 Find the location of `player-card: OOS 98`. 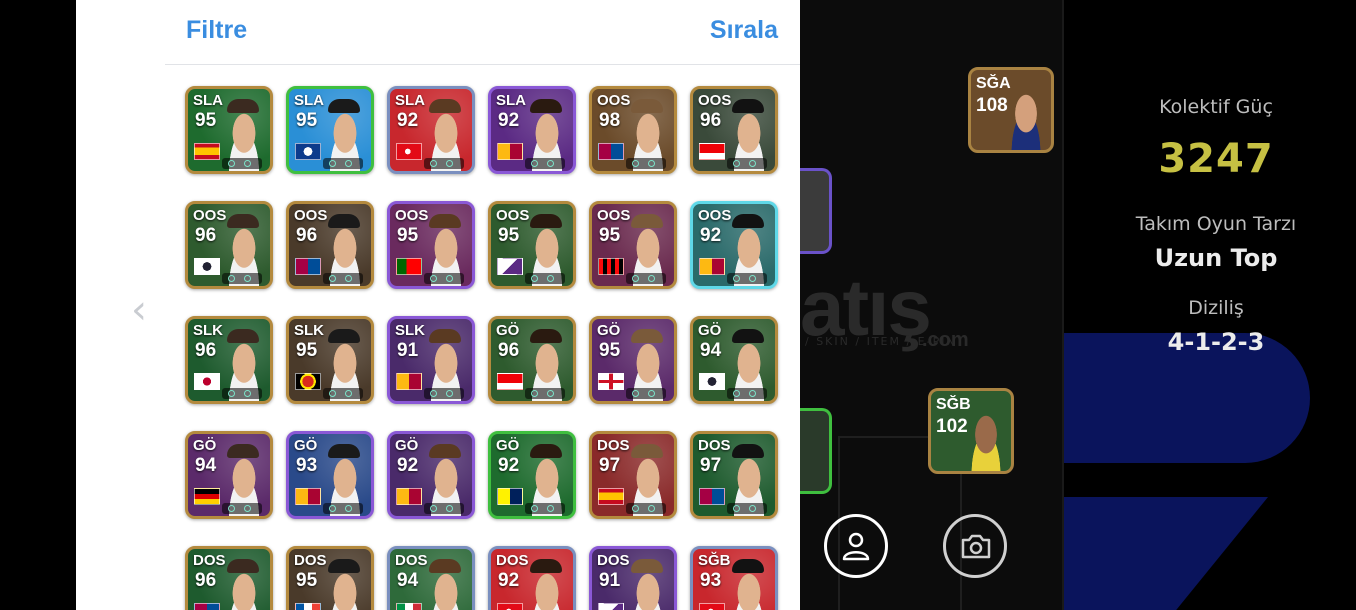

player-card: OOS 98 is located at coordinates (633, 130).